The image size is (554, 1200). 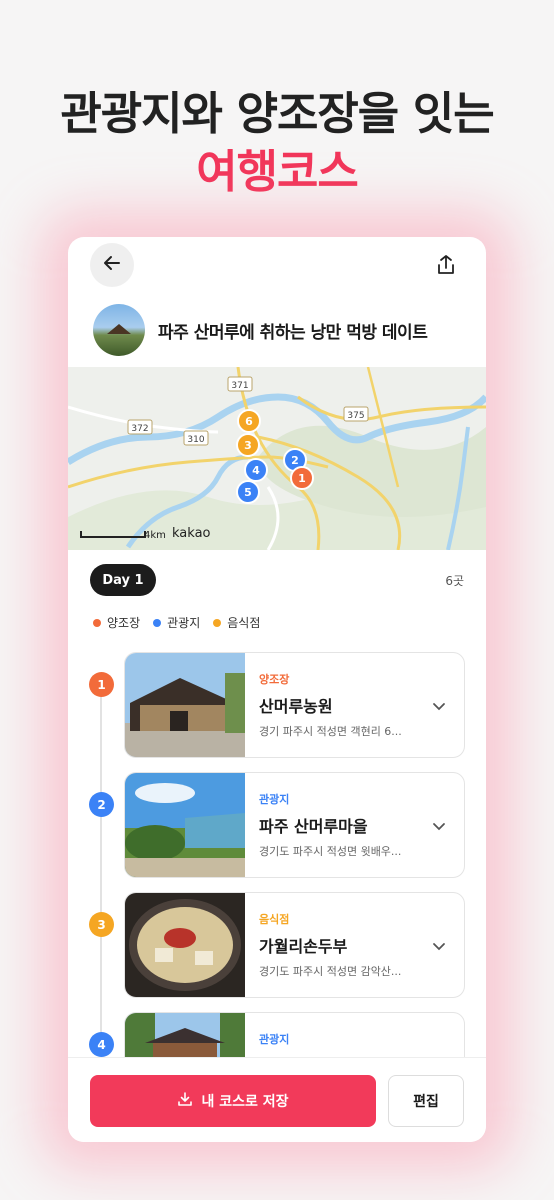 I want to click on stop-name: 가월리손두부, so click(x=303, y=946).